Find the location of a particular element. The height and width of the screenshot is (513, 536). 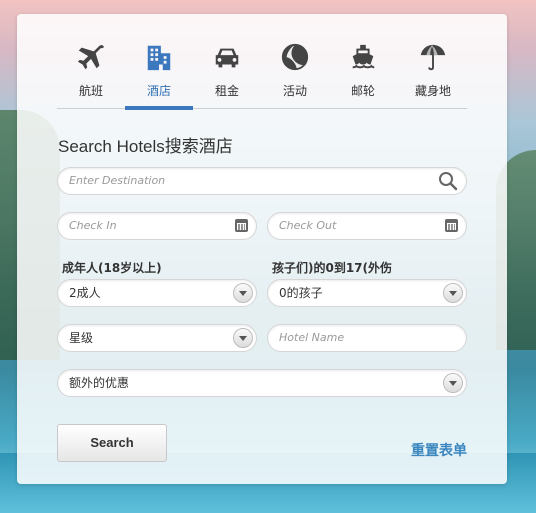

tab-flights-label: 航班 is located at coordinates (90, 91).